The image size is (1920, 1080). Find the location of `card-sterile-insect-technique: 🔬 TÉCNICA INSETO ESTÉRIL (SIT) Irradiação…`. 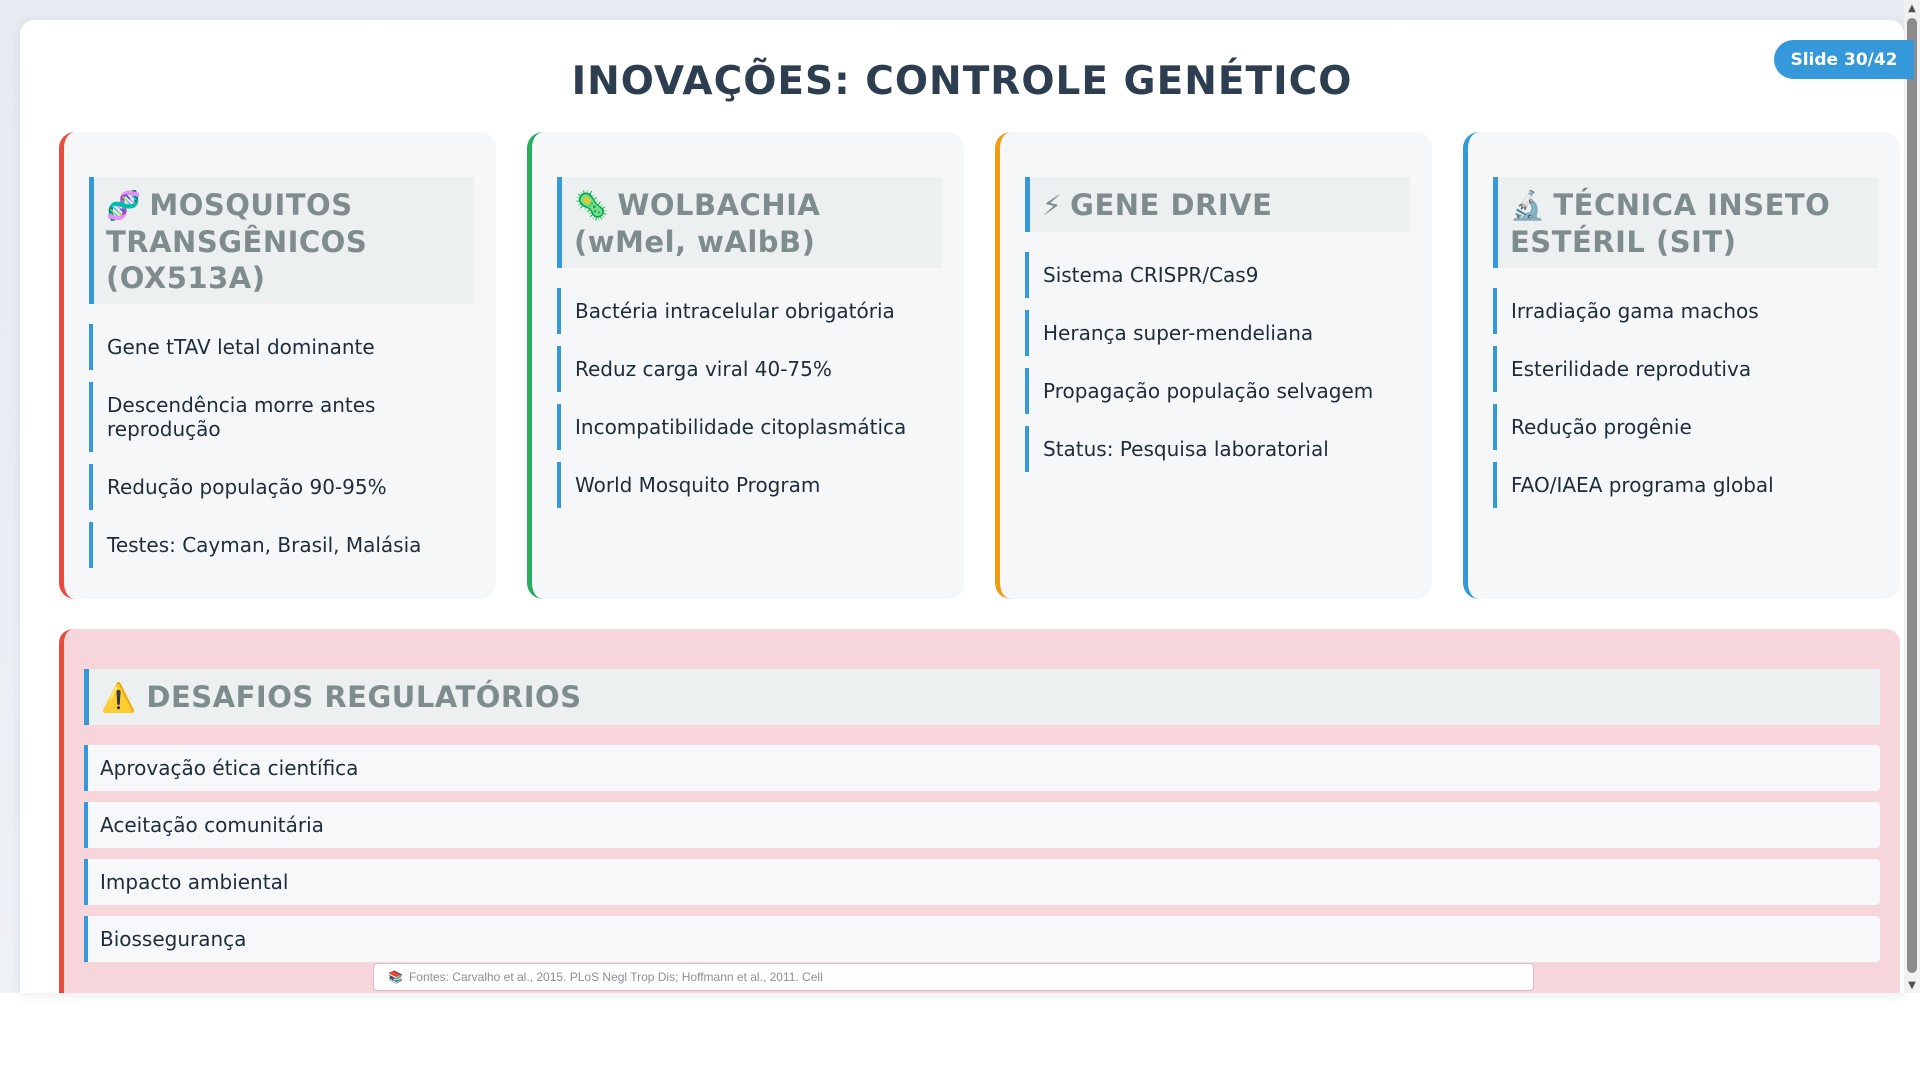

card-sterile-insect-technique: 🔬 TÉCNICA INSETO ESTÉRIL (SIT) Irradiação… is located at coordinates (1681, 365).